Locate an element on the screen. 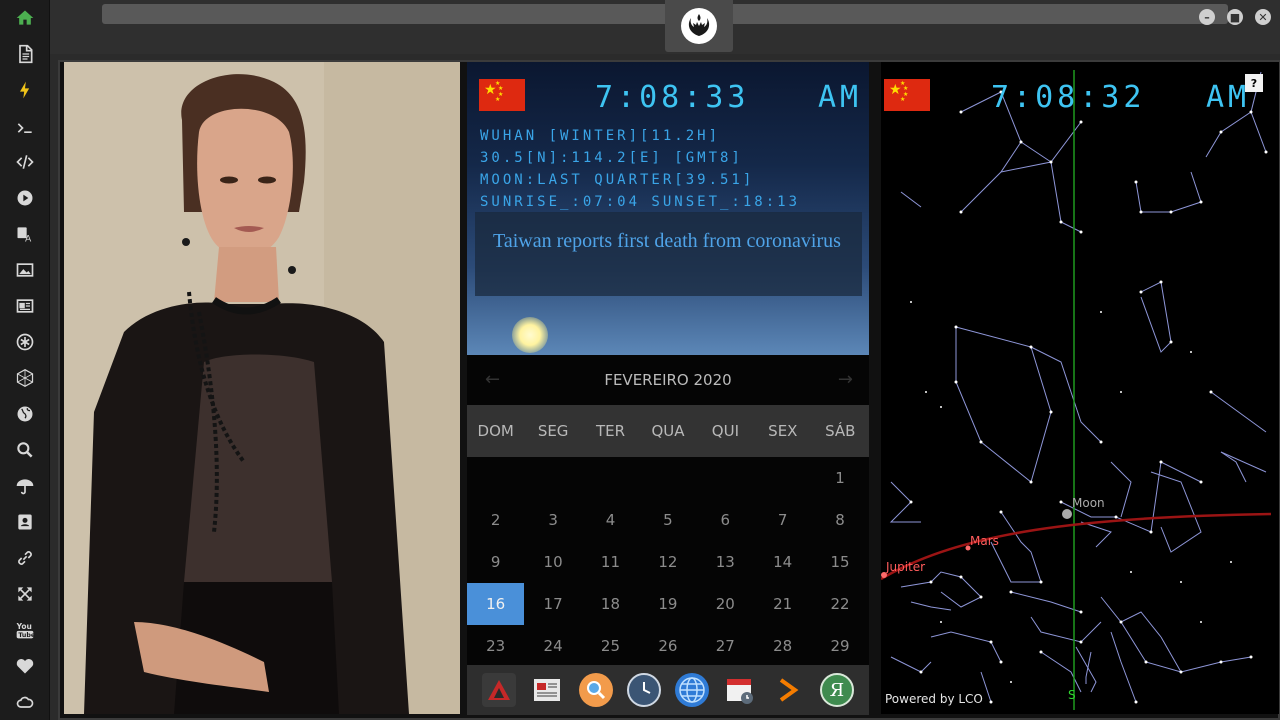  calendar-day: 26 is located at coordinates (667, 646).